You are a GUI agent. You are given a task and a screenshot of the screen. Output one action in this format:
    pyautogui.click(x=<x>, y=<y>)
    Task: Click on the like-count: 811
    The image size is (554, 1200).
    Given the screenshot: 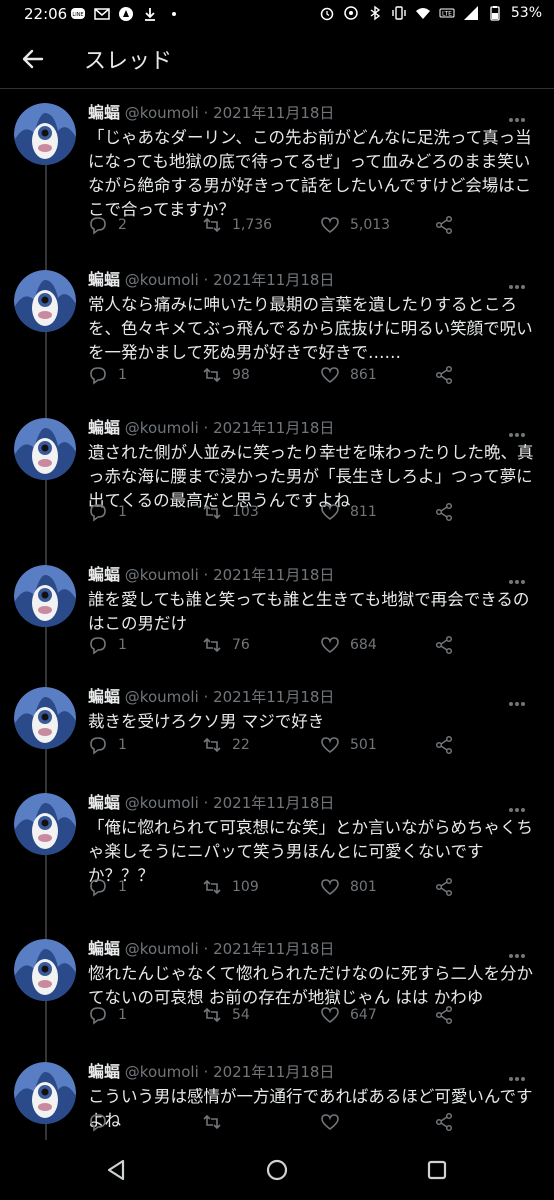 What is the action you would take?
    pyautogui.click(x=363, y=512)
    